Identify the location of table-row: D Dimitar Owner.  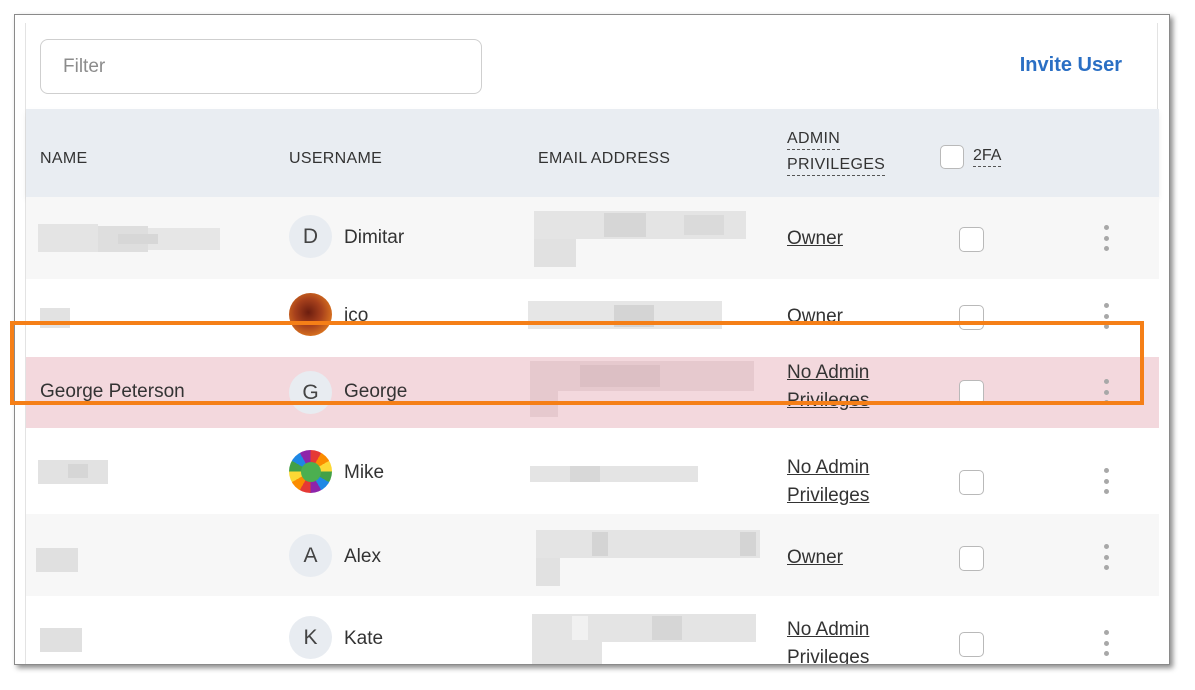
(592, 238).